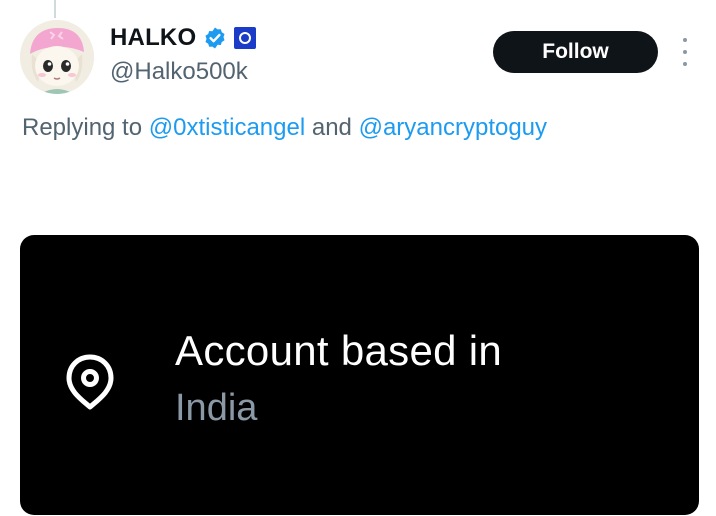  I want to click on user-handle: @Halko500k, so click(179, 72).